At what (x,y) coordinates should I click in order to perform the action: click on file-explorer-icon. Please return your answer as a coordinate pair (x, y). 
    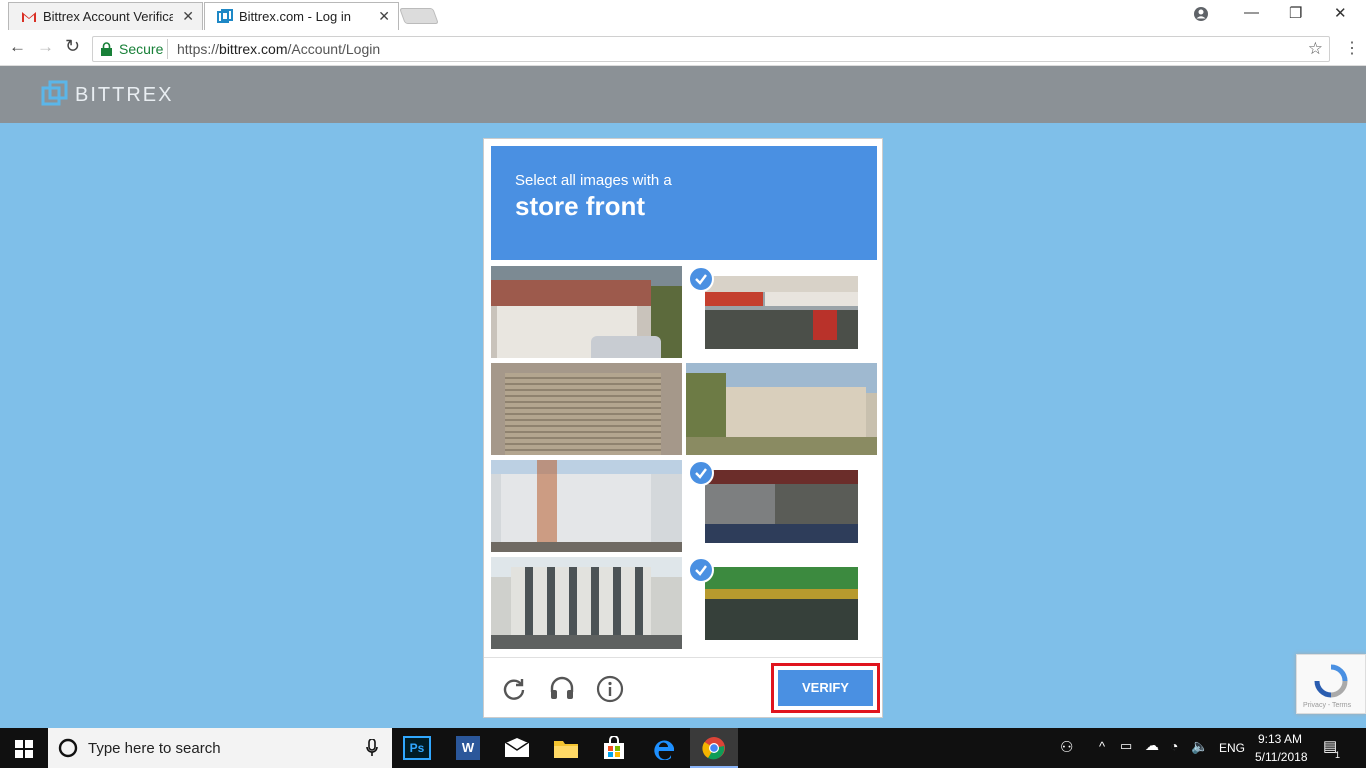
    Looking at the image, I should click on (566, 748).